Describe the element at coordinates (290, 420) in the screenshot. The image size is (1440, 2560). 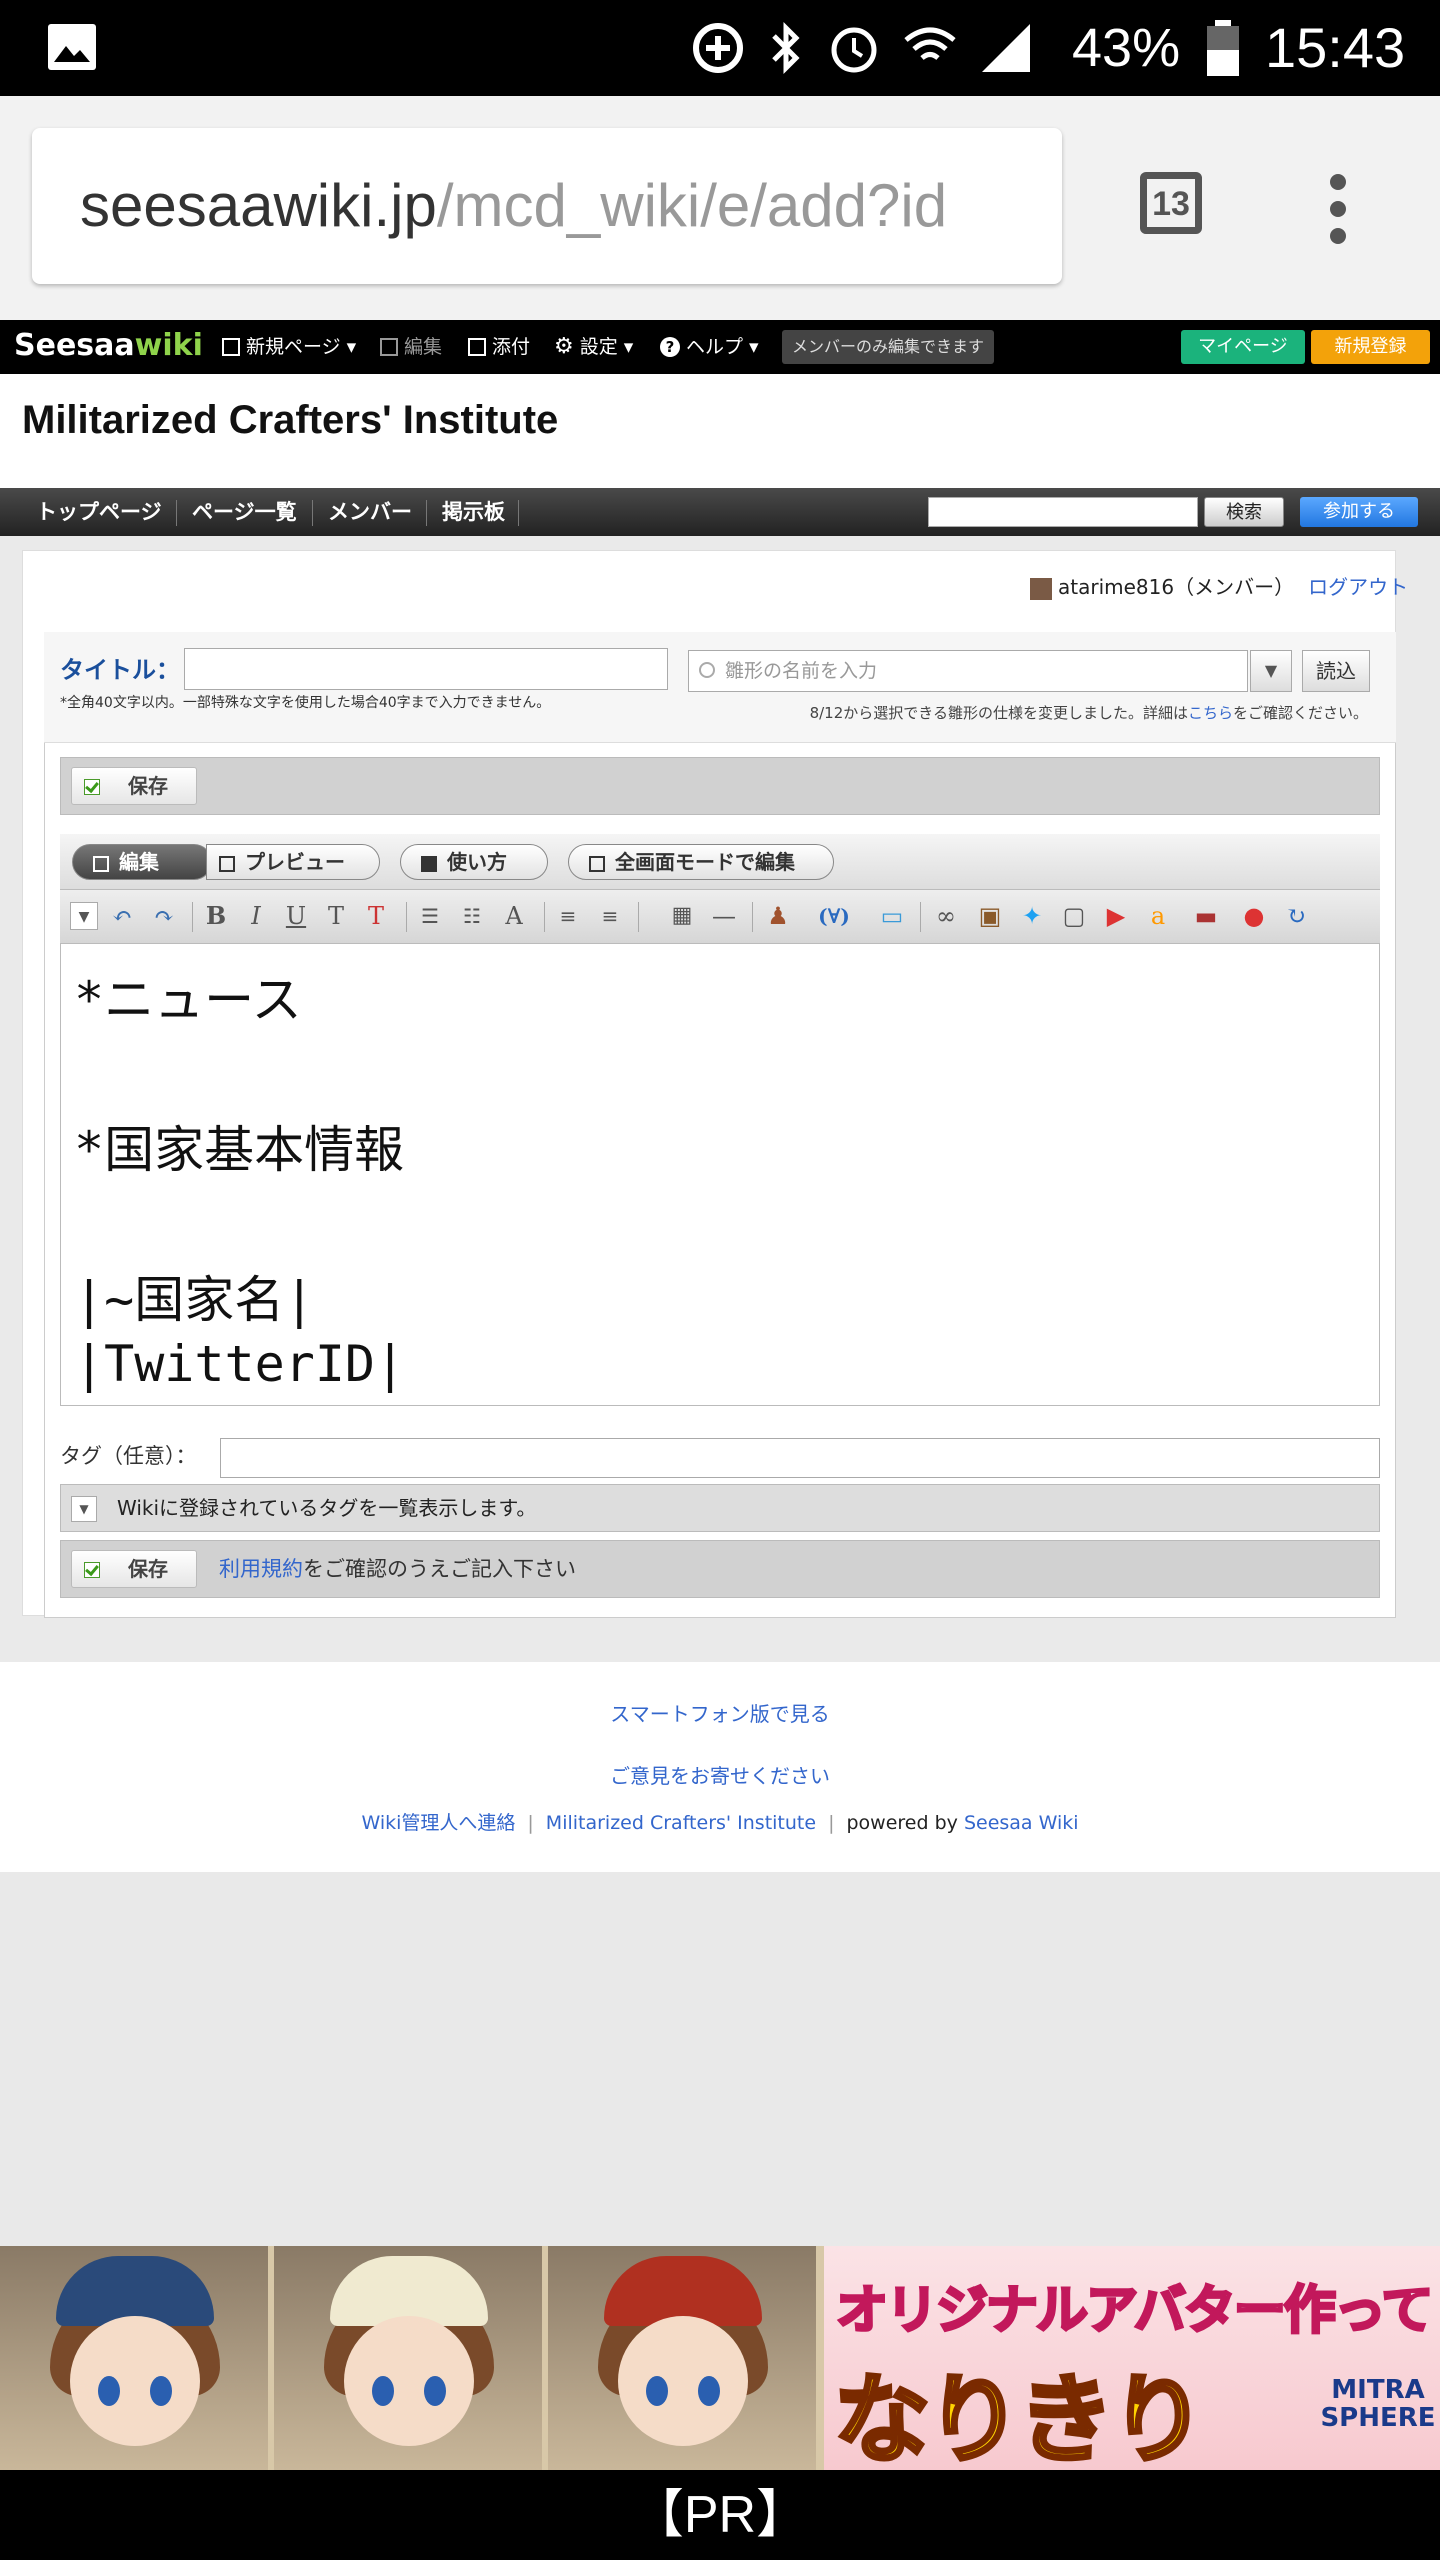
I see `site-title: Militarized Crafters' Institute` at that location.